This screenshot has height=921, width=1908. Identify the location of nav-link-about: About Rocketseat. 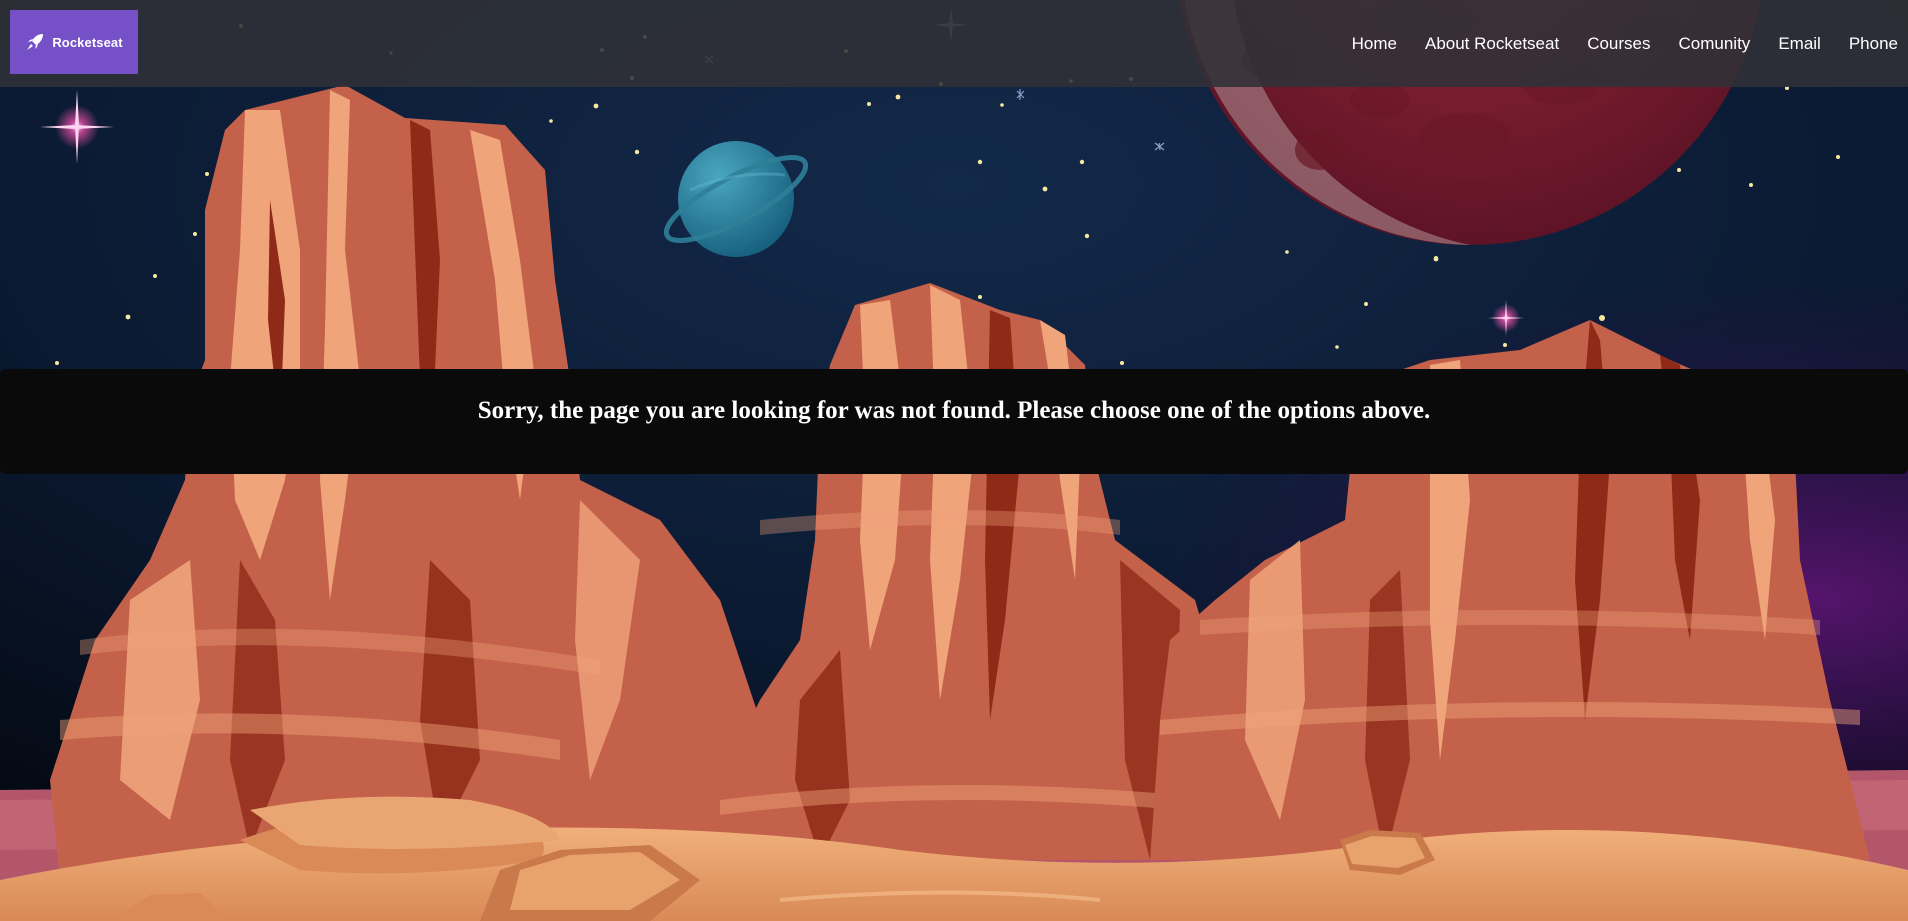
(1492, 44).